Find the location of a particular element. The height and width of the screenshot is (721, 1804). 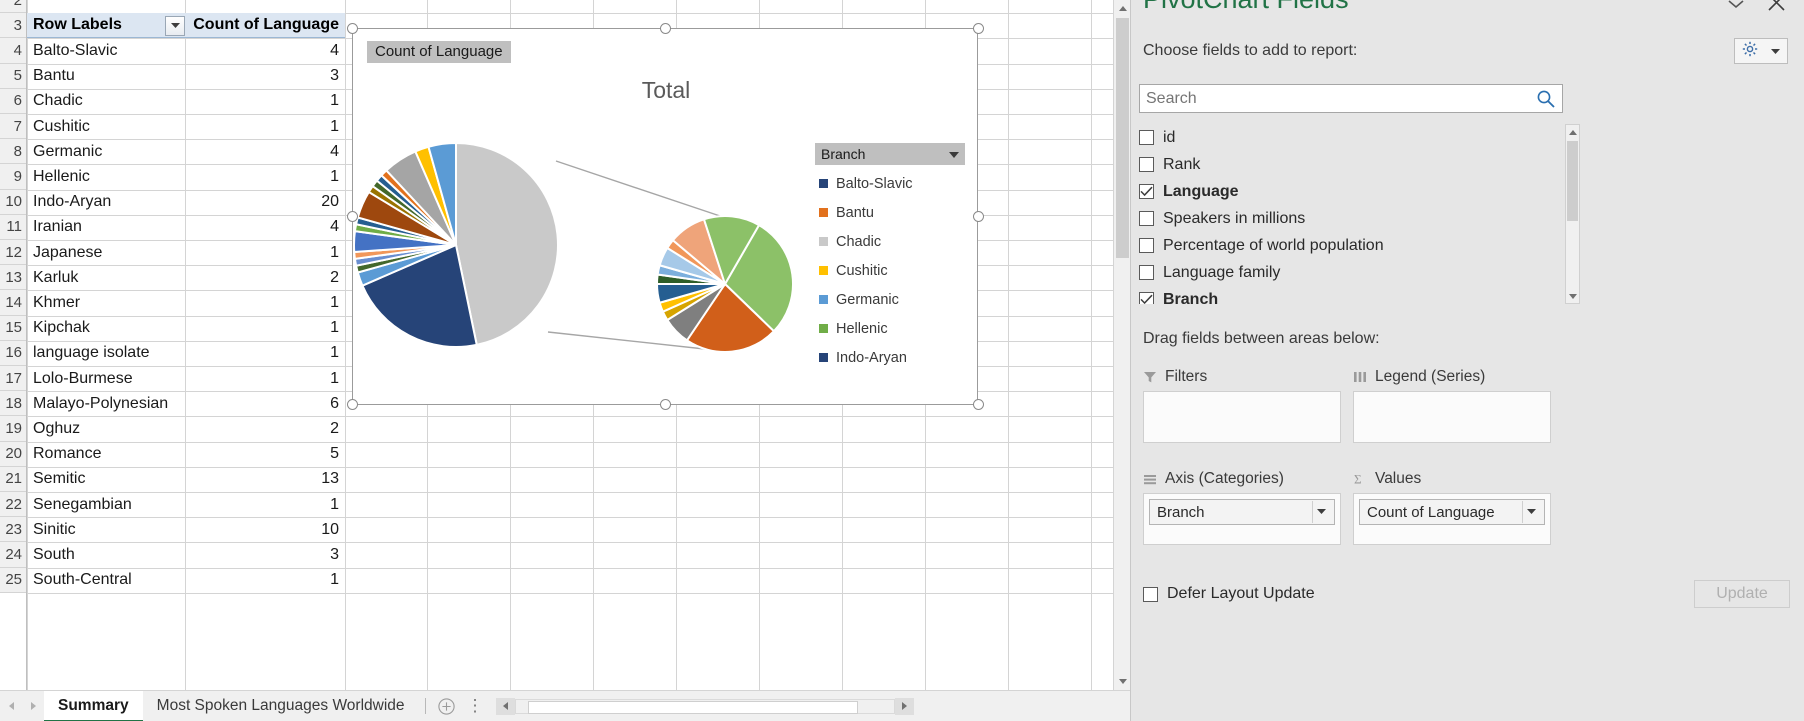

field-checkbox-id is located at coordinates (1146, 137).